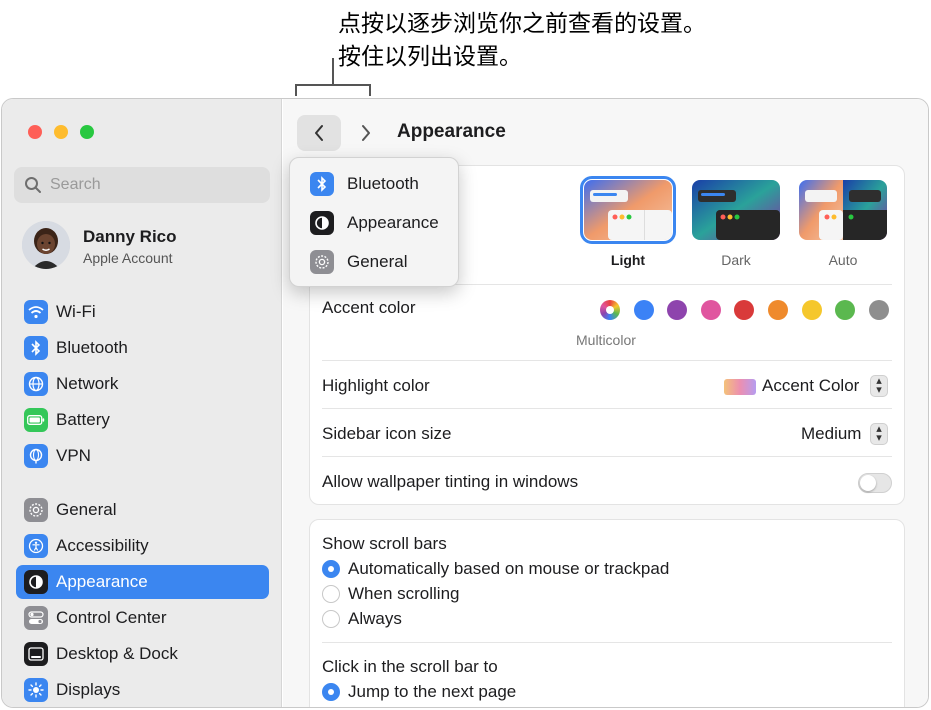  What do you see at coordinates (36, 690) in the screenshot?
I see `sun-icon` at bounding box center [36, 690].